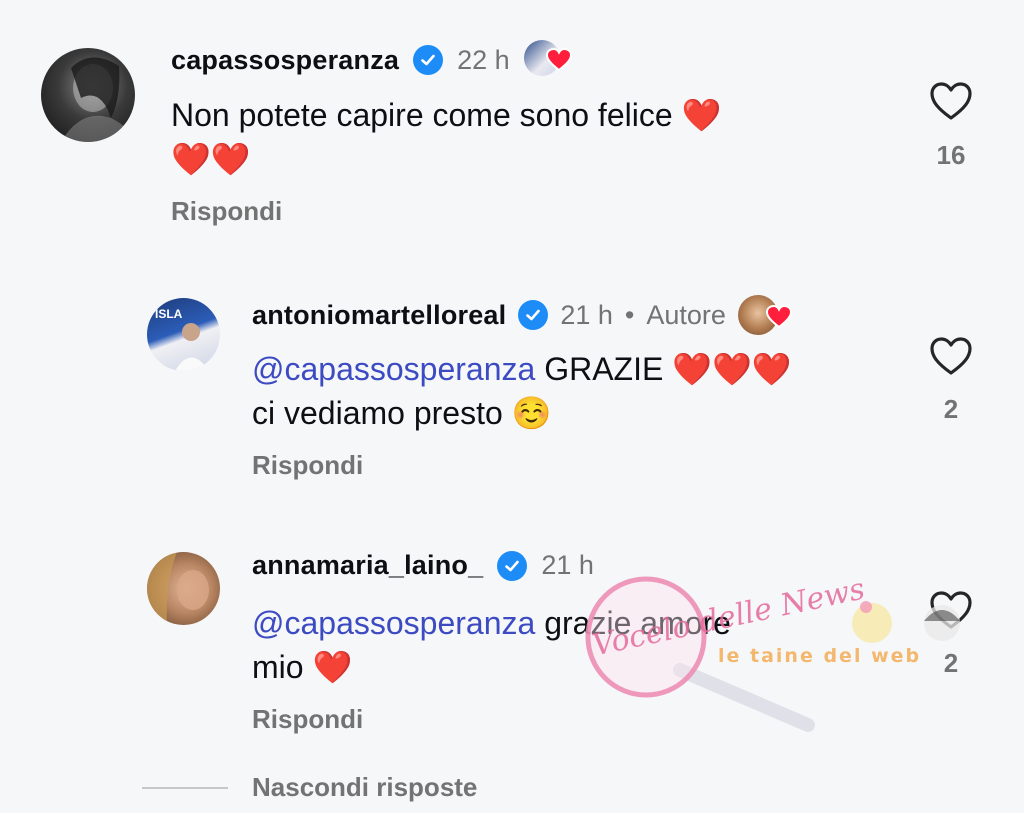 The height and width of the screenshot is (813, 1024). Describe the element at coordinates (820, 656) in the screenshot. I see `watermark-right-text: le taine del web` at that location.